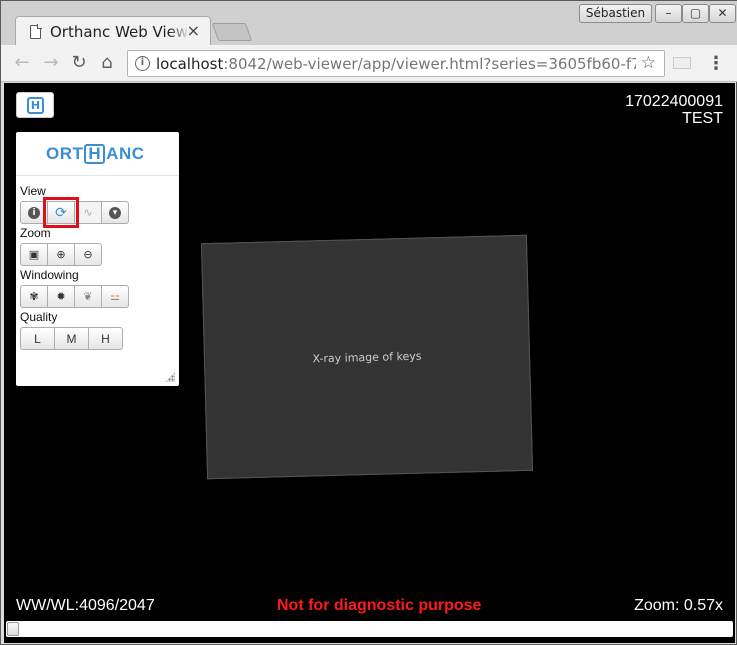  What do you see at coordinates (702, 118) in the screenshot?
I see `patient-name: TEST` at bounding box center [702, 118].